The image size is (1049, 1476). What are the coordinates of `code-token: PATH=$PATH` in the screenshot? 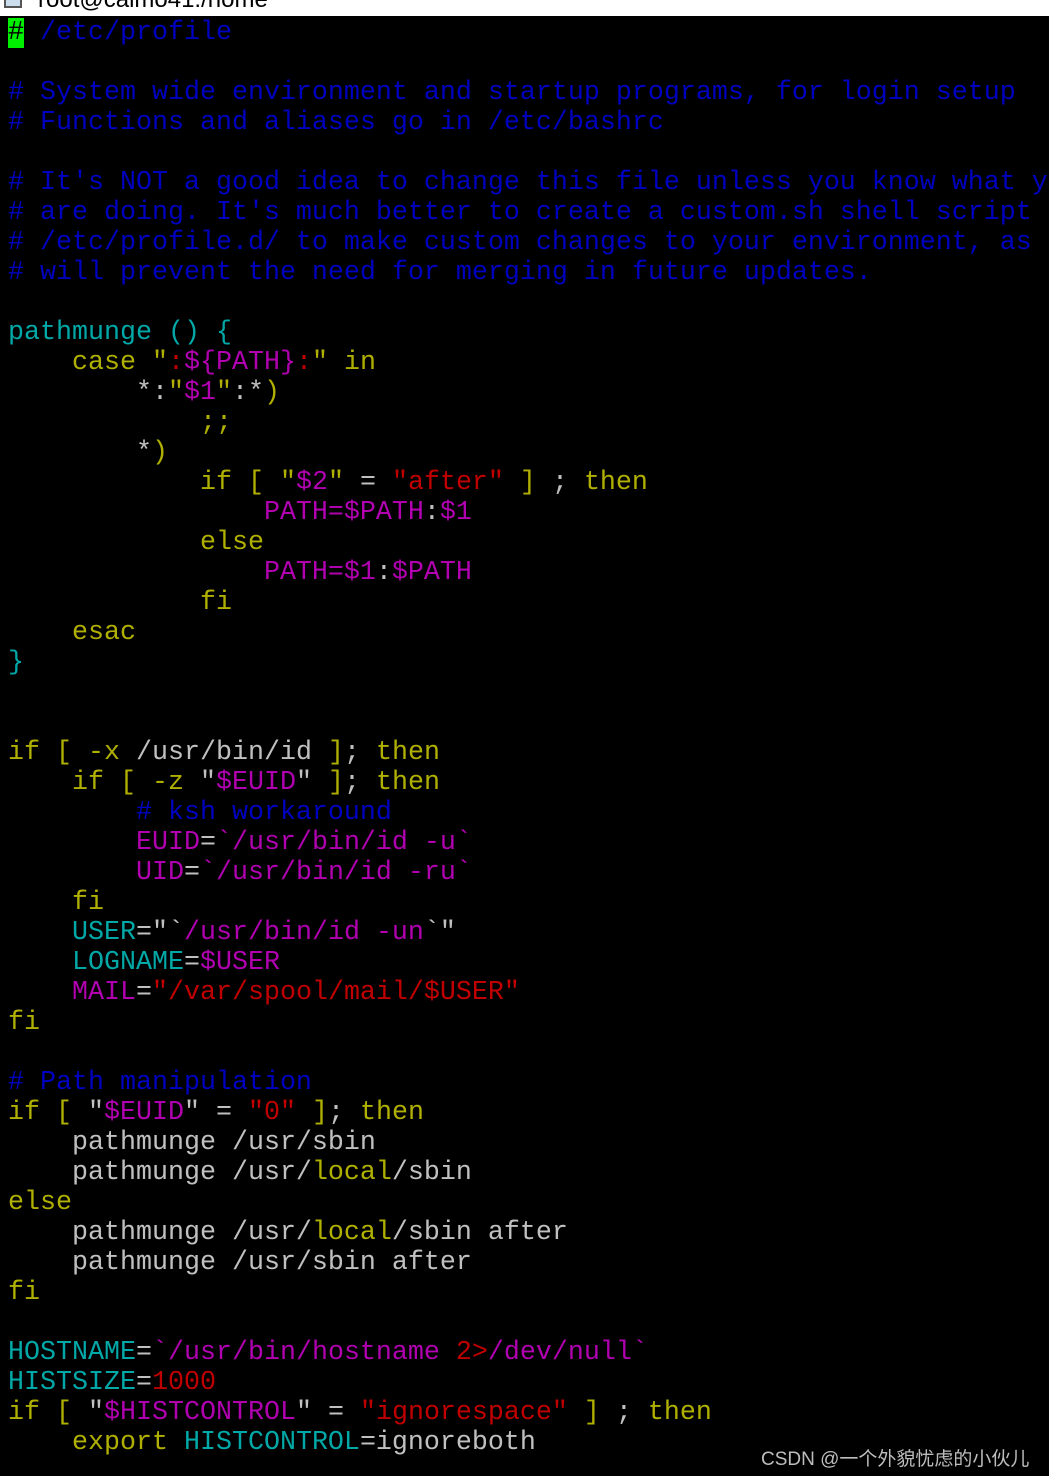 It's located at (216, 513).